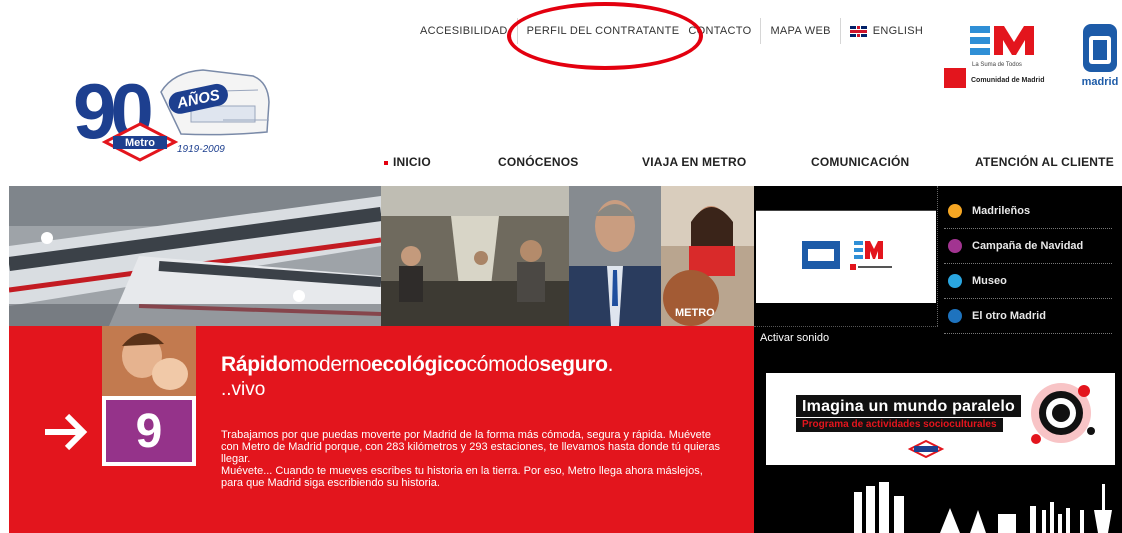  Describe the element at coordinates (955, 316) in the screenshot. I see `blue-dot-icon` at that location.